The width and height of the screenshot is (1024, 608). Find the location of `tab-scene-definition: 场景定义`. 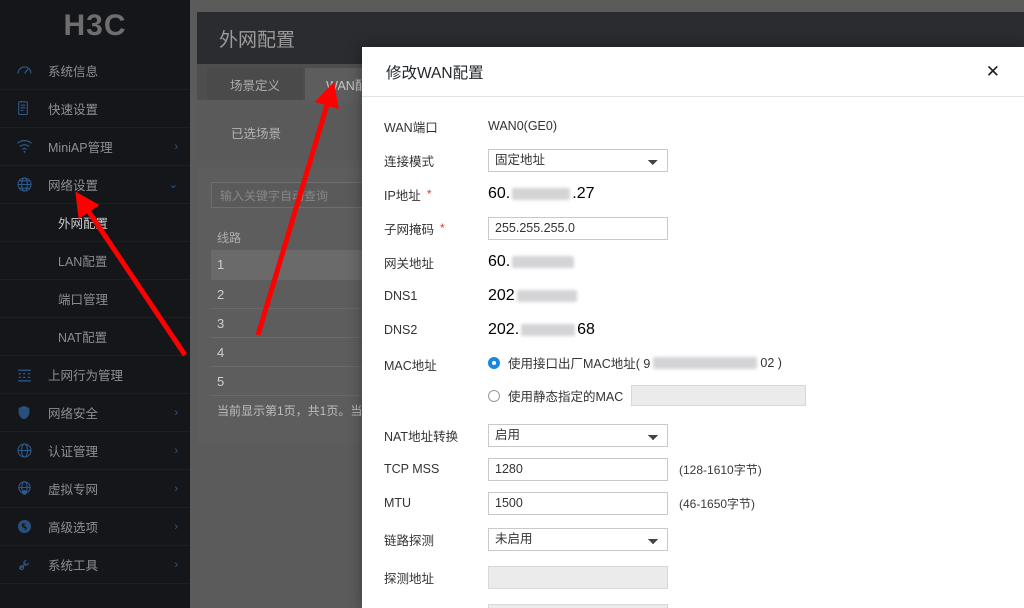

tab-scene-definition: 场景定义 is located at coordinates (255, 84).